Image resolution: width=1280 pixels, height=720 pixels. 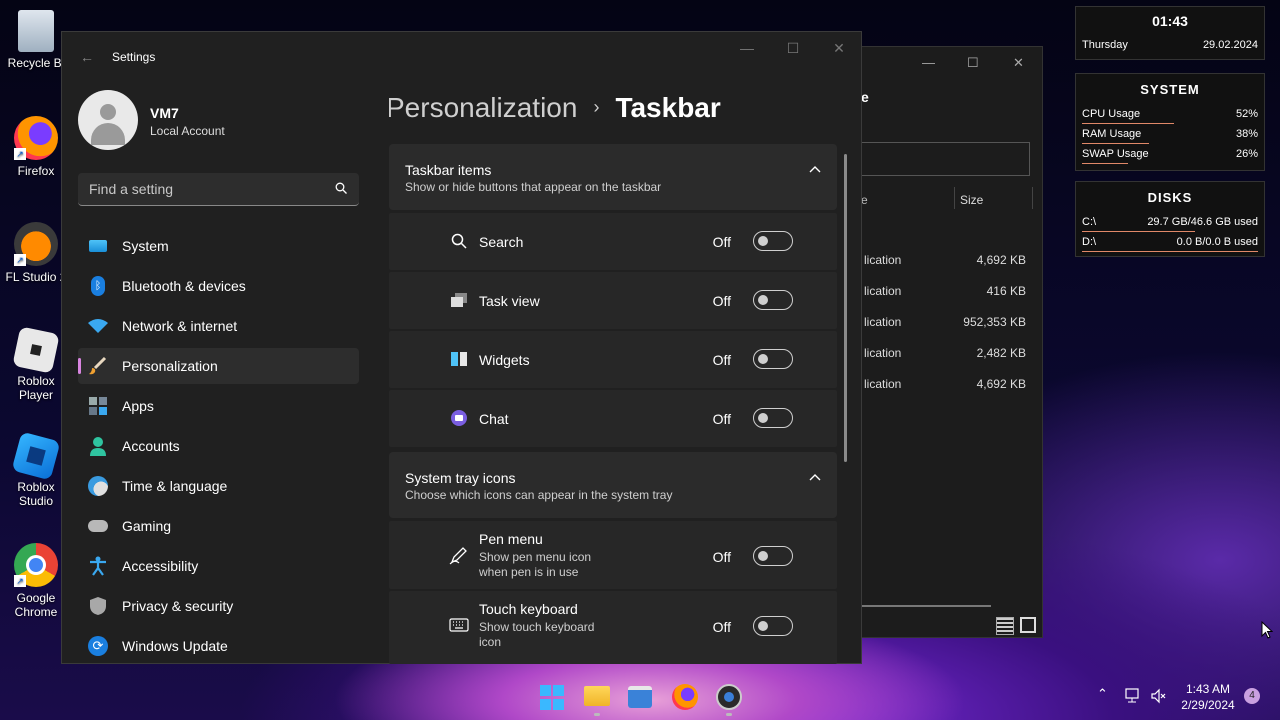 What do you see at coordinates (218, 486) in the screenshot?
I see `sidebar-item-time-language: Time & language` at bounding box center [218, 486].